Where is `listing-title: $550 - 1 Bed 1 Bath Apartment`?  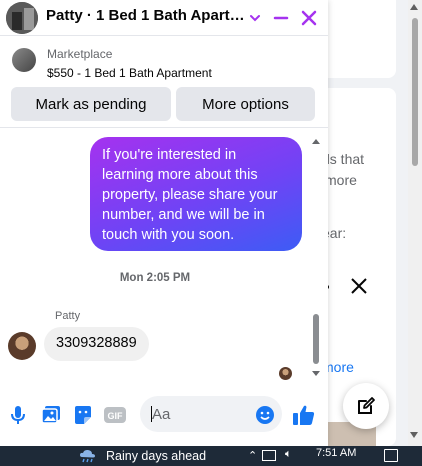
listing-title: $550 - 1 Bed 1 Bath Apartment is located at coordinates (129, 73).